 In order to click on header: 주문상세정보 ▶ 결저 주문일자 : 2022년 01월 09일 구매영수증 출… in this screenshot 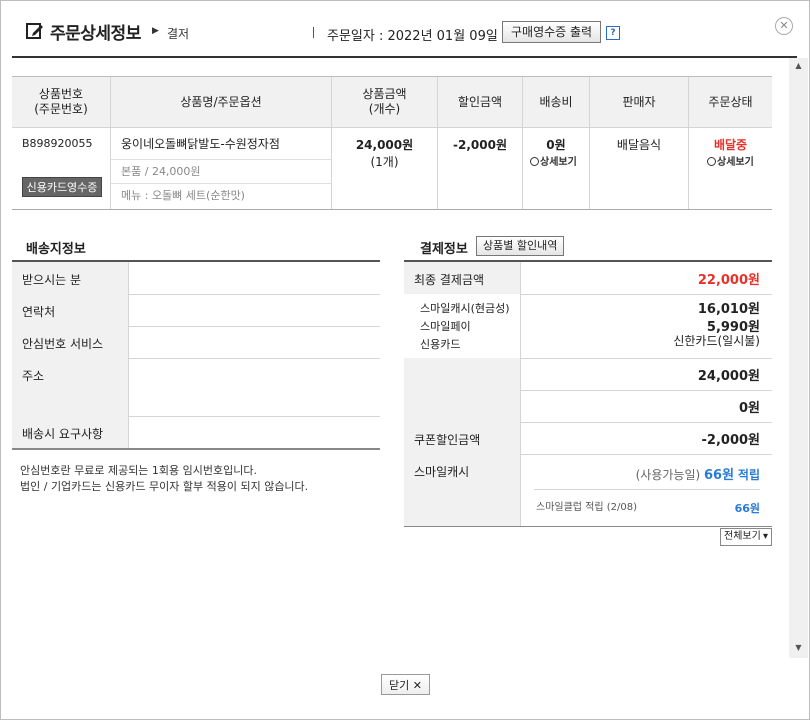, I will do `click(398, 29)`.